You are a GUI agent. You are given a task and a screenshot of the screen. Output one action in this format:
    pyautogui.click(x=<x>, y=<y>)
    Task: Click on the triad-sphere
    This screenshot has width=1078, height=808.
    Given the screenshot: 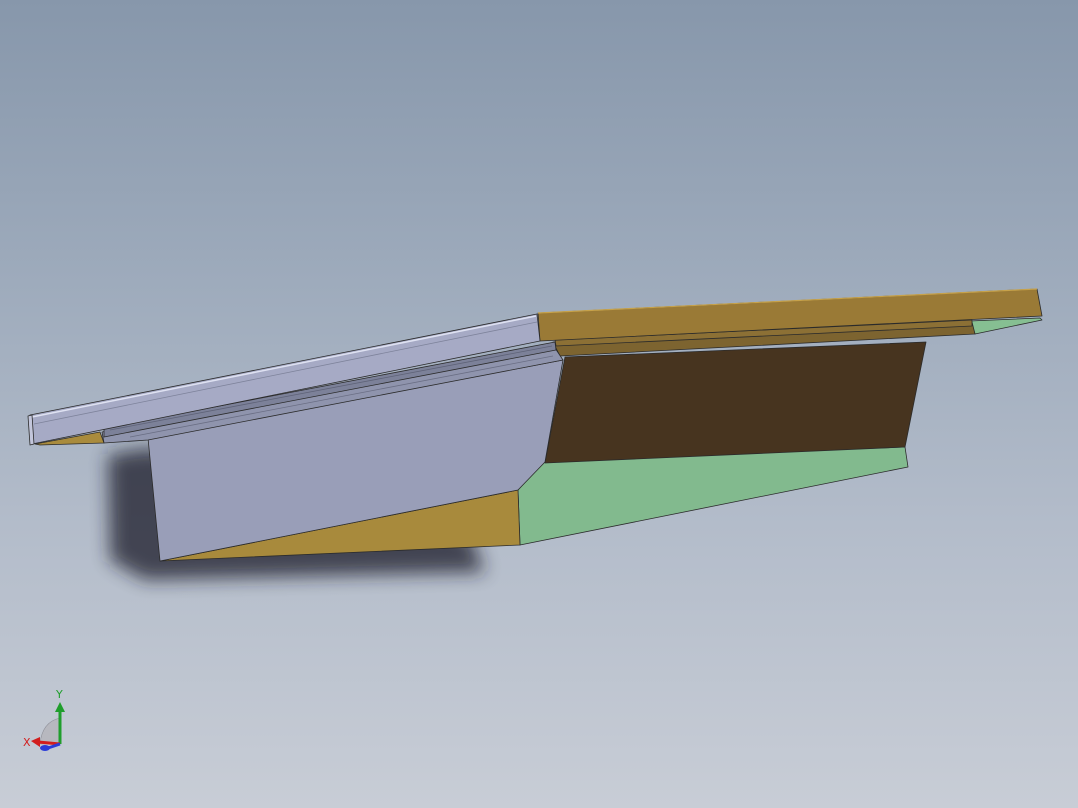 What is the action you would take?
    pyautogui.click(x=50, y=731)
    